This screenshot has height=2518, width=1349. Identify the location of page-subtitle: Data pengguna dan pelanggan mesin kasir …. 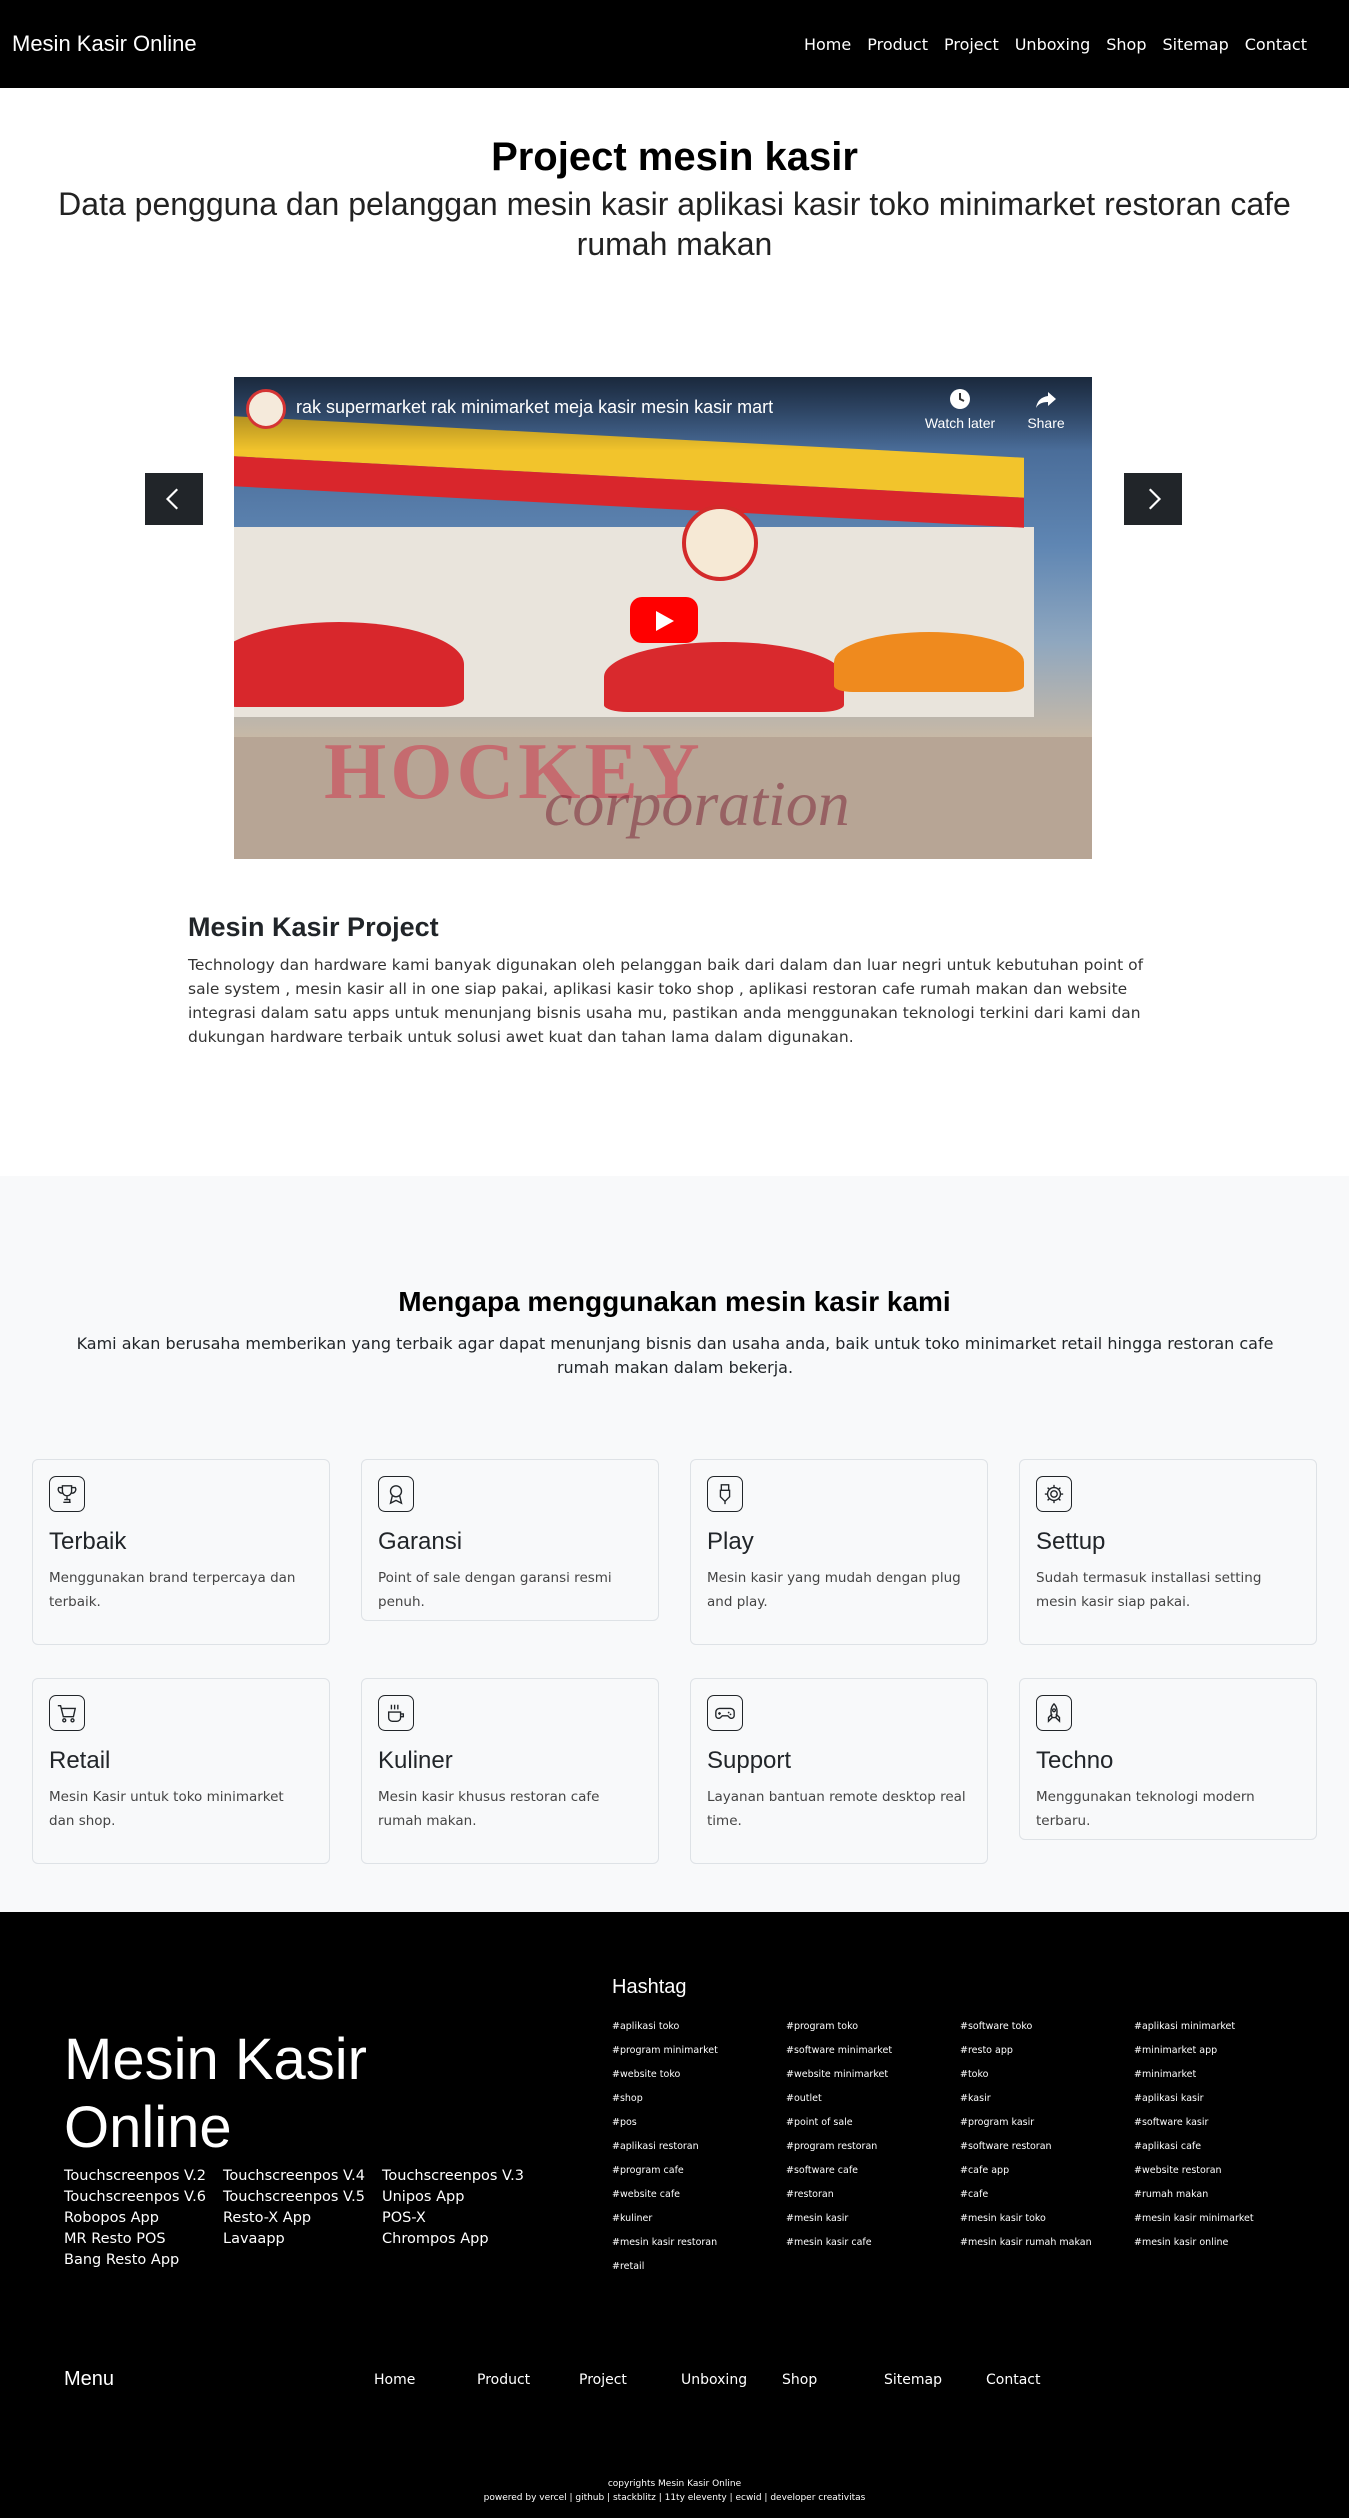
(674, 224).